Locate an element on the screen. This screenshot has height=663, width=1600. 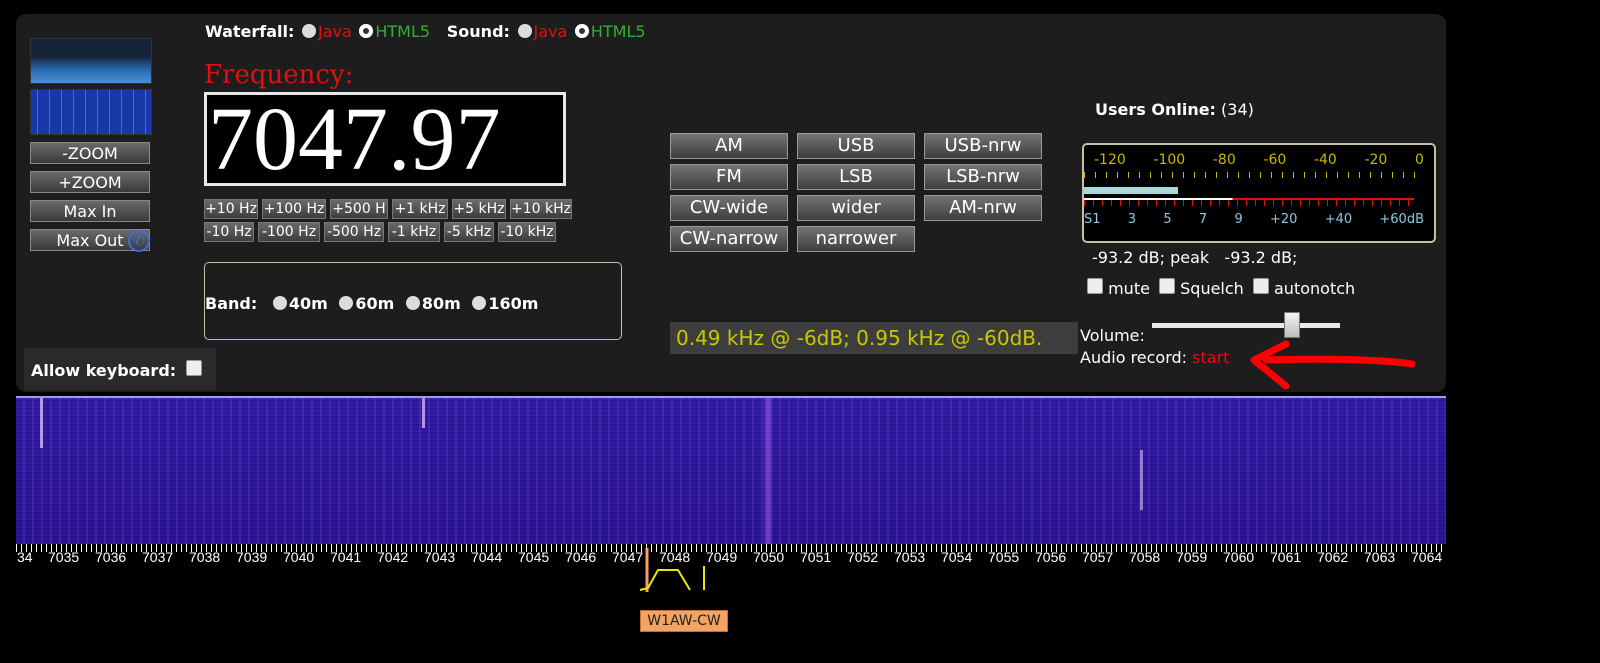
s-meter-db-tick: -20 is located at coordinates (1376, 160).